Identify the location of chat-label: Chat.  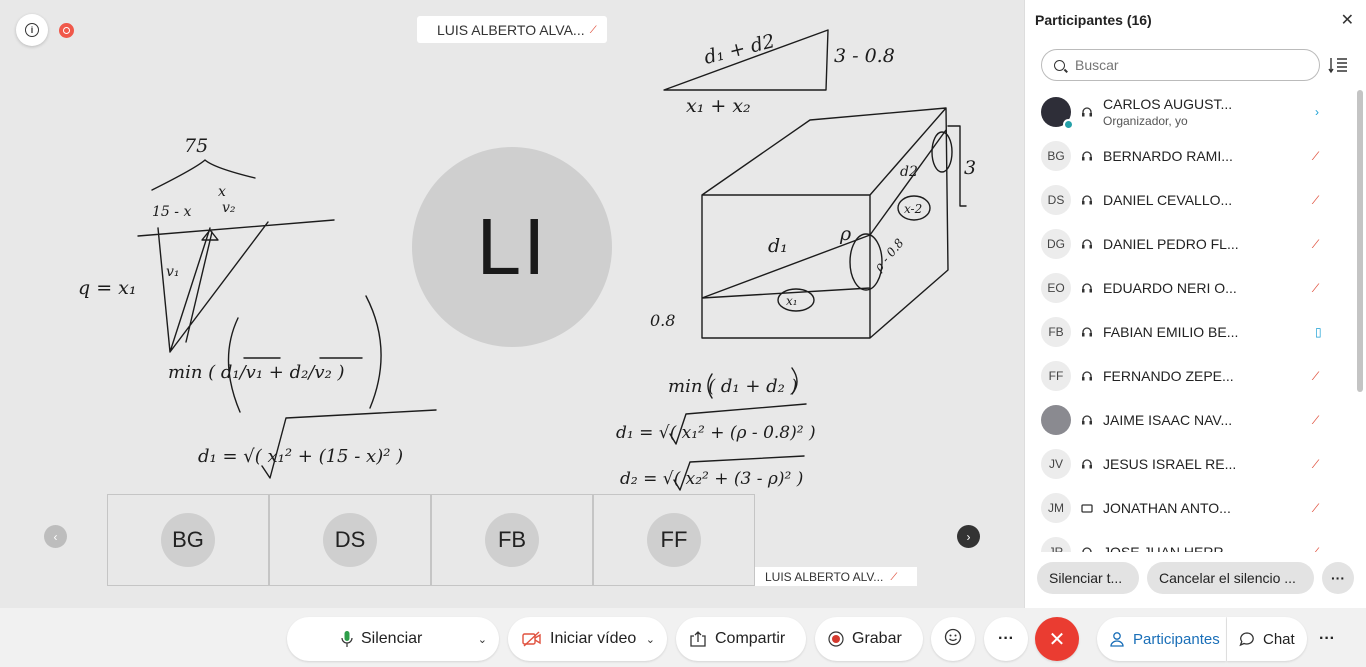
(1279, 639).